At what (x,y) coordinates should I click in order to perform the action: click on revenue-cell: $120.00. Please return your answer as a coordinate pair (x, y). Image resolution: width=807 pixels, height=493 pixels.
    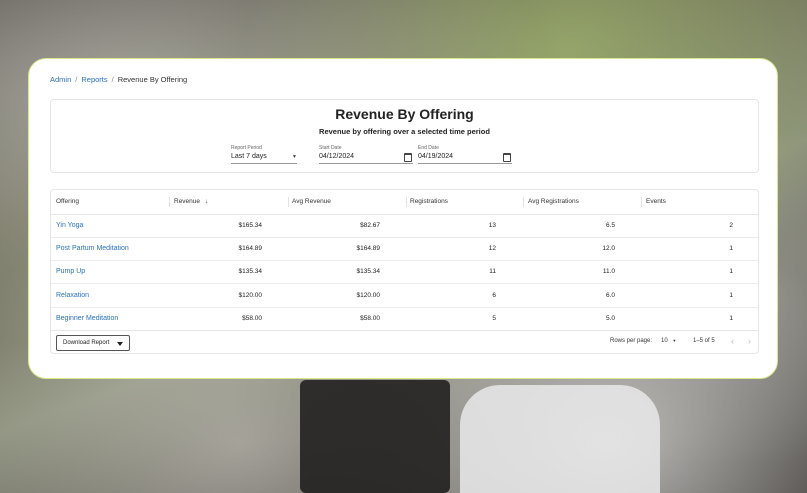
    Looking at the image, I should click on (250, 295).